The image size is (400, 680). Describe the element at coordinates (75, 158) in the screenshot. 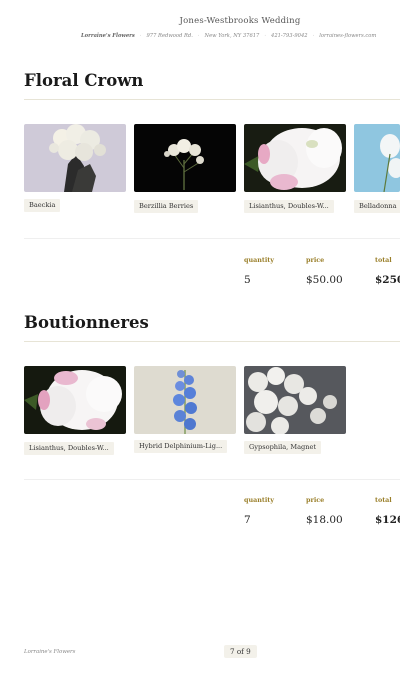

I see `baeckia-photo` at that location.